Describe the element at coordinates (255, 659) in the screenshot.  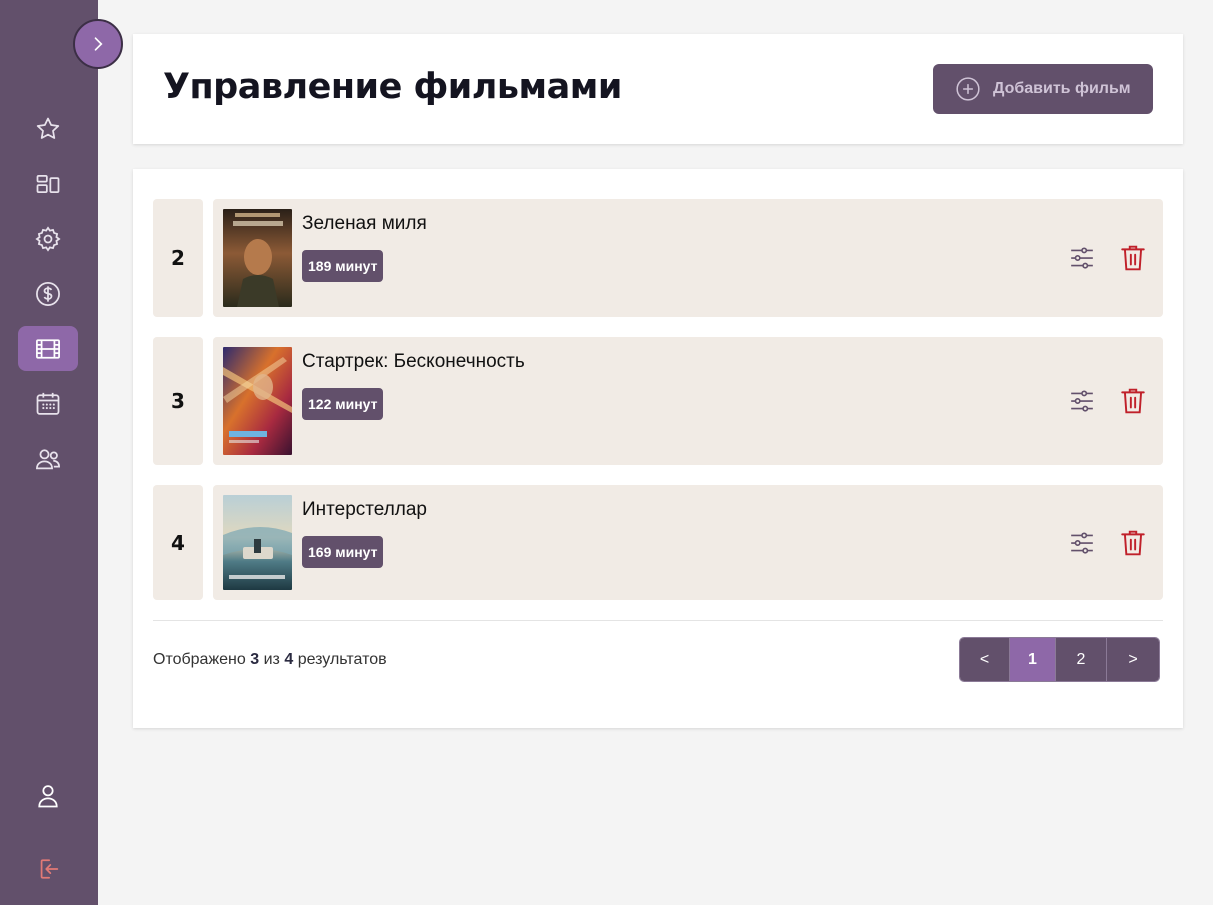
I see `results-shown: 3` at that location.